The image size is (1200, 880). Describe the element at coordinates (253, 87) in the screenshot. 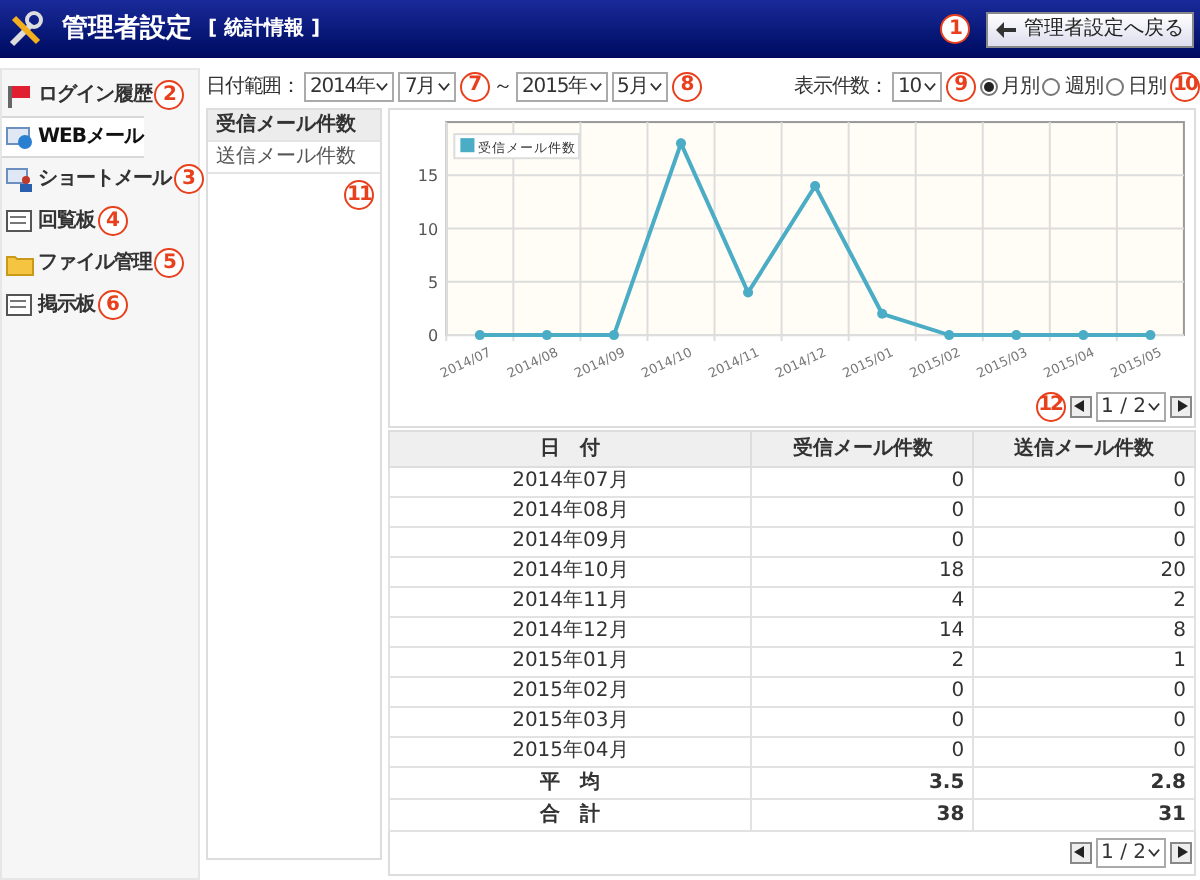

I see `date-range-label: 日付範囲：` at that location.